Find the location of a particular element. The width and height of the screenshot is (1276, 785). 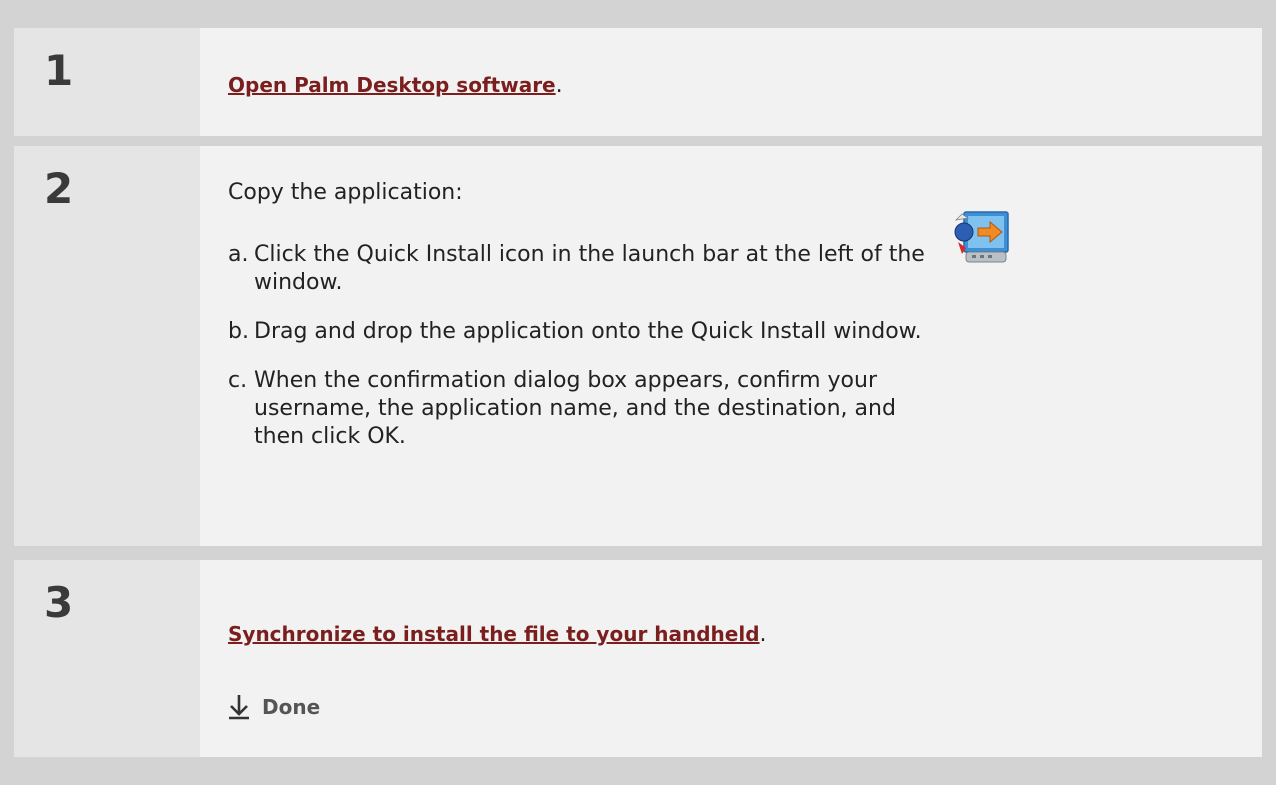

step-number: 3 is located at coordinates (59, 602).